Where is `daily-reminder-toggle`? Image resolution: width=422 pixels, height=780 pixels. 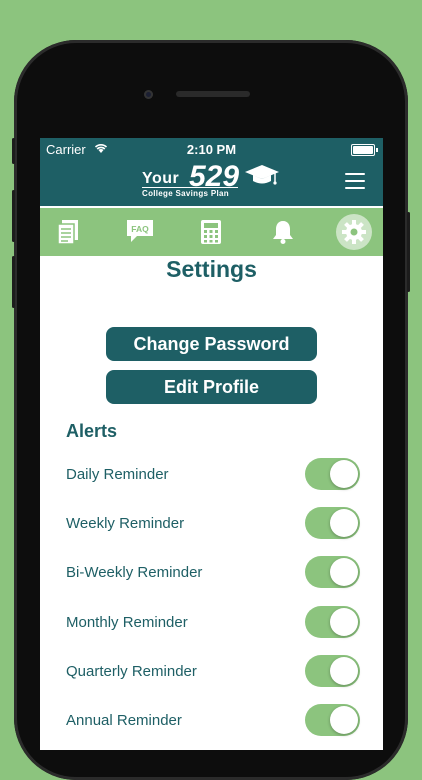 daily-reminder-toggle is located at coordinates (332, 474).